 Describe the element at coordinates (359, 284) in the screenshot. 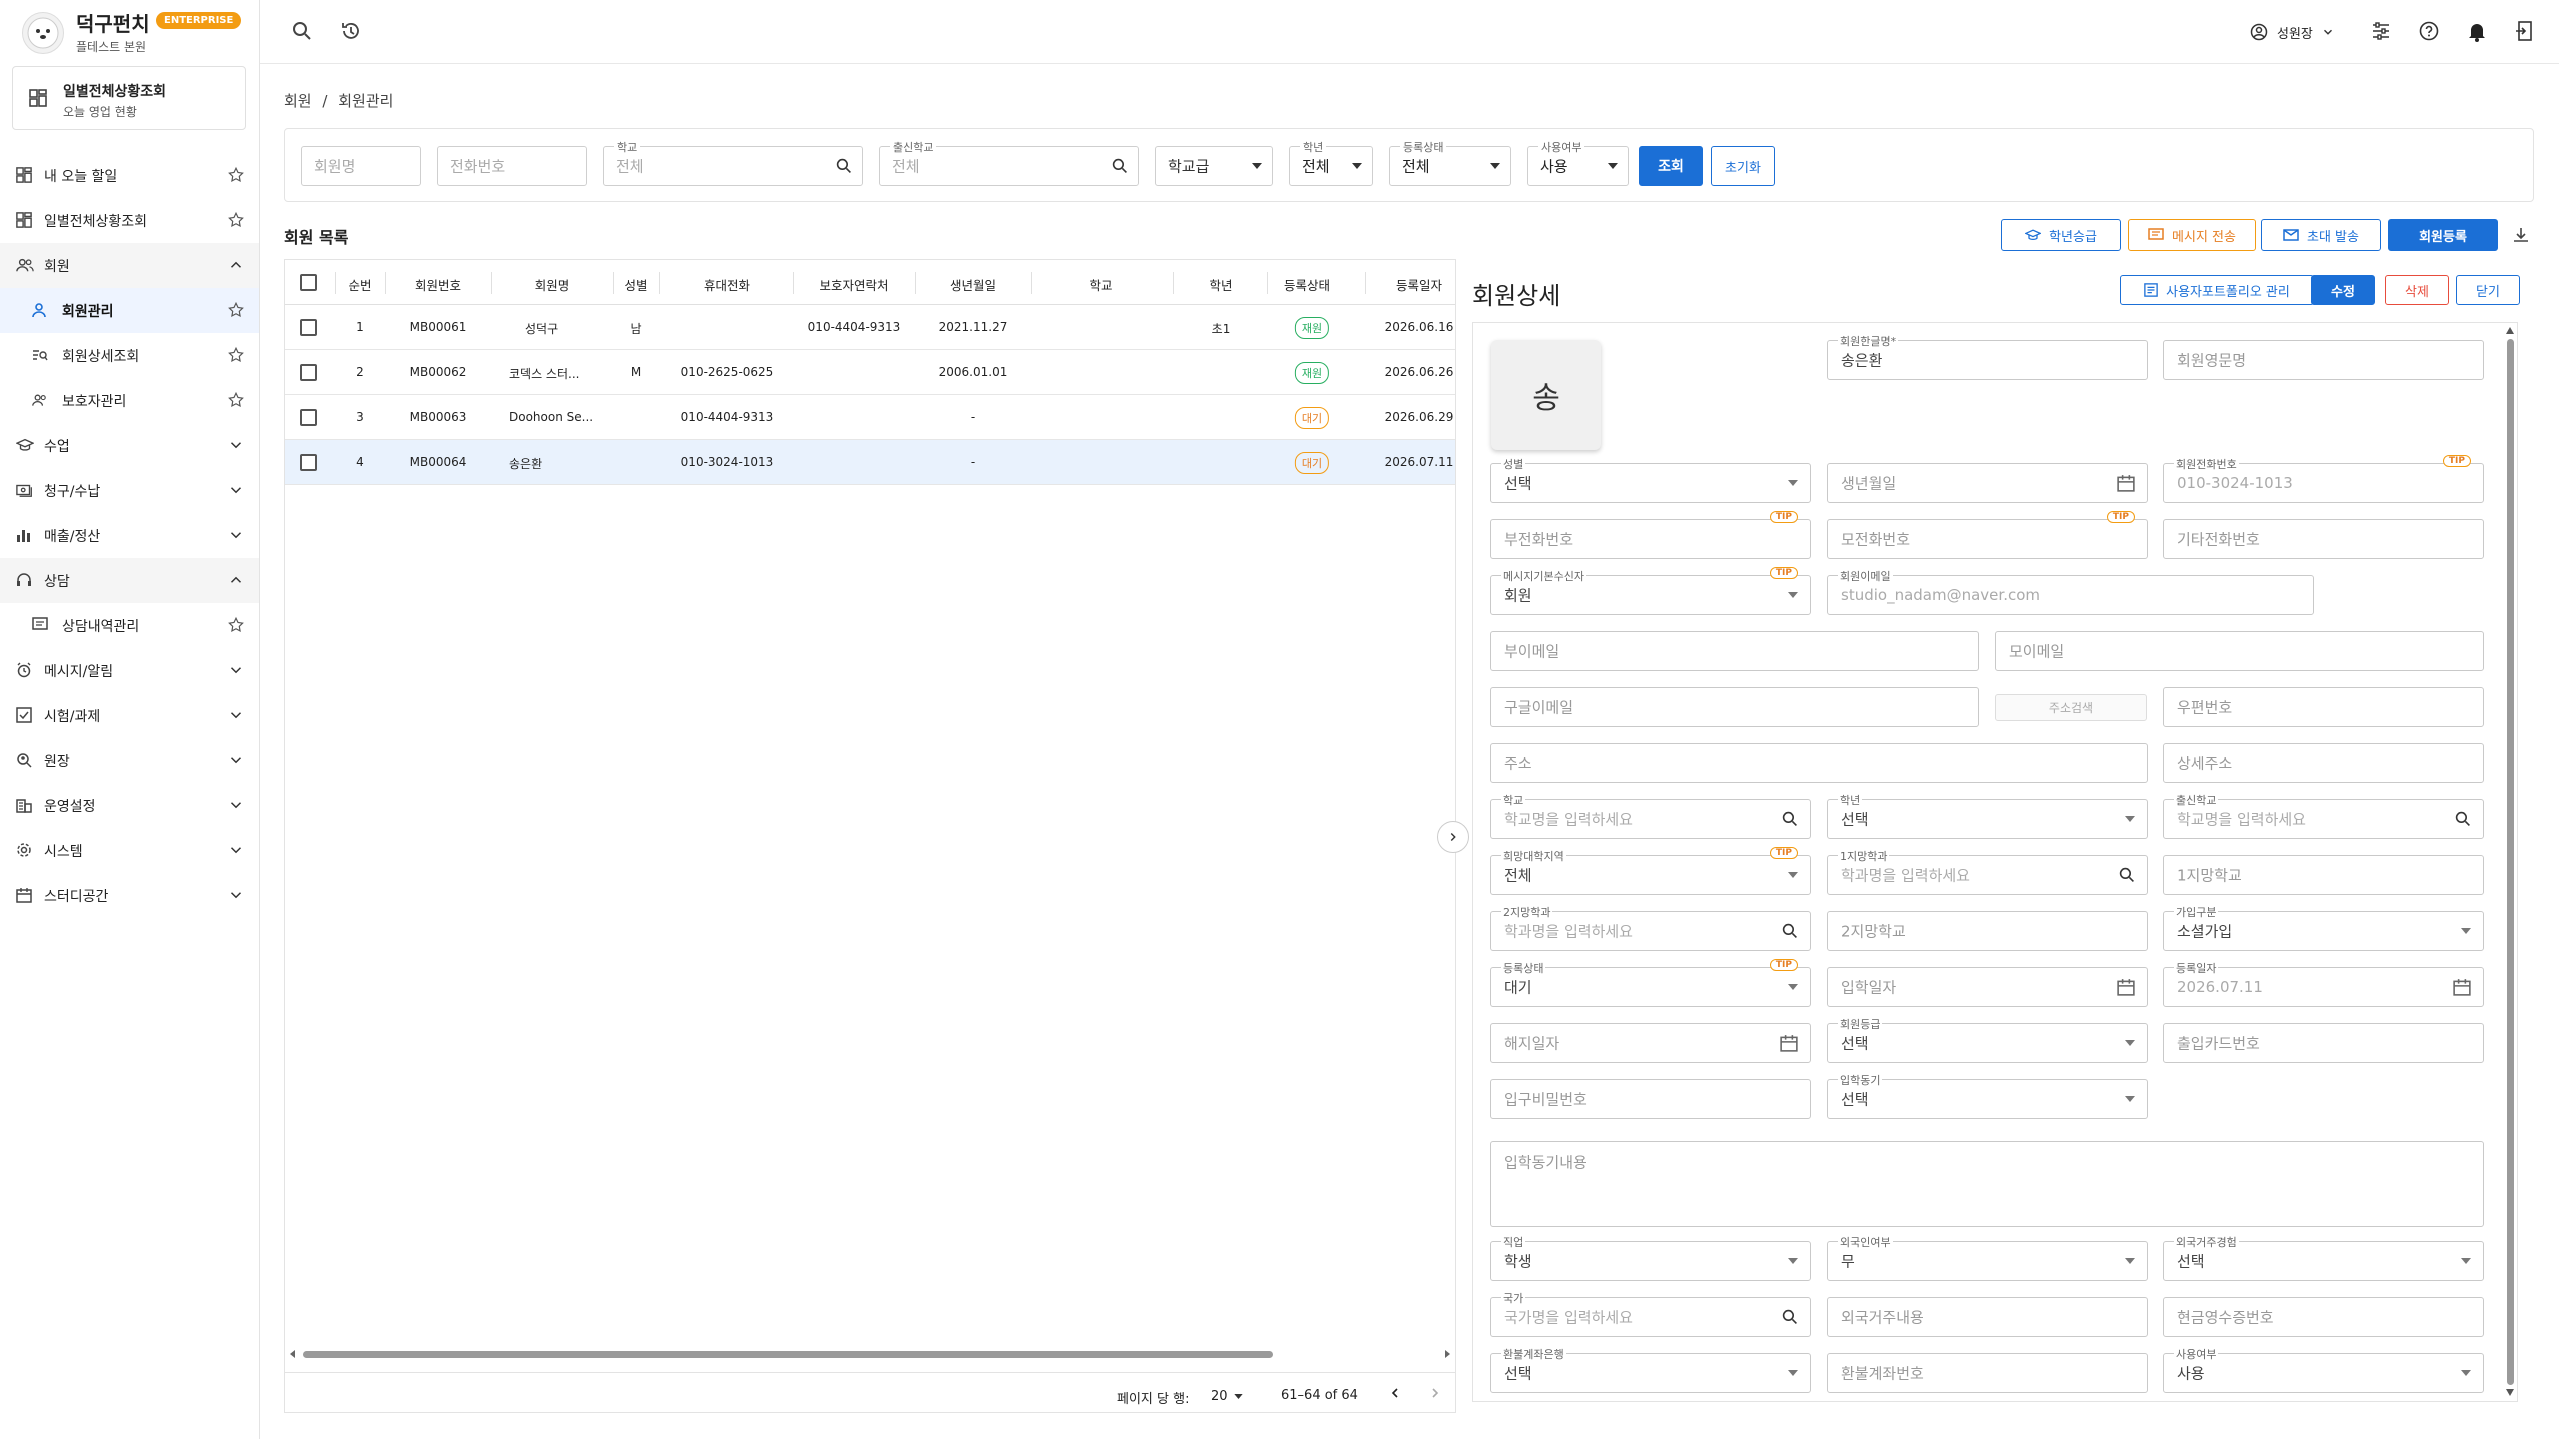

I see `column-header: 순번` at that location.